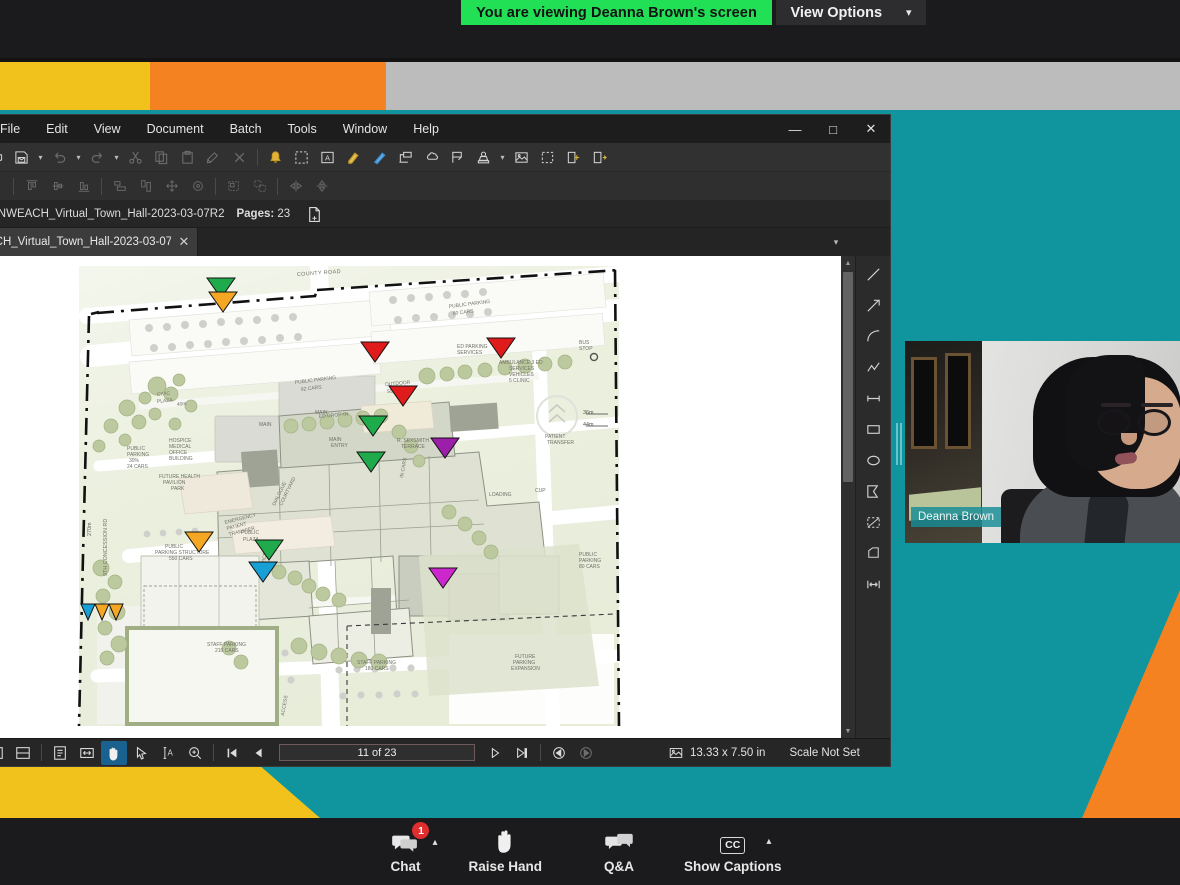  Describe the element at coordinates (4, 186) in the screenshot. I see `align-left-icon` at that location.